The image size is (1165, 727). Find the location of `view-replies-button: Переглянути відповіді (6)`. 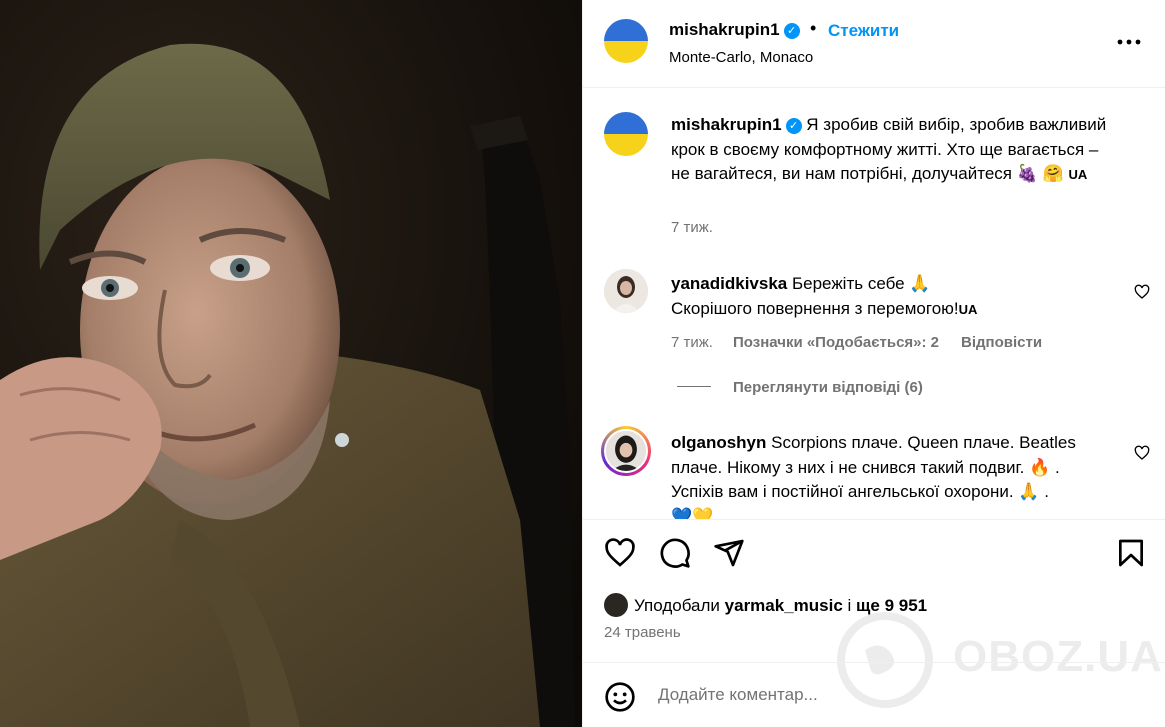

view-replies-button: Переглянути відповіді (6) is located at coordinates (800, 387).